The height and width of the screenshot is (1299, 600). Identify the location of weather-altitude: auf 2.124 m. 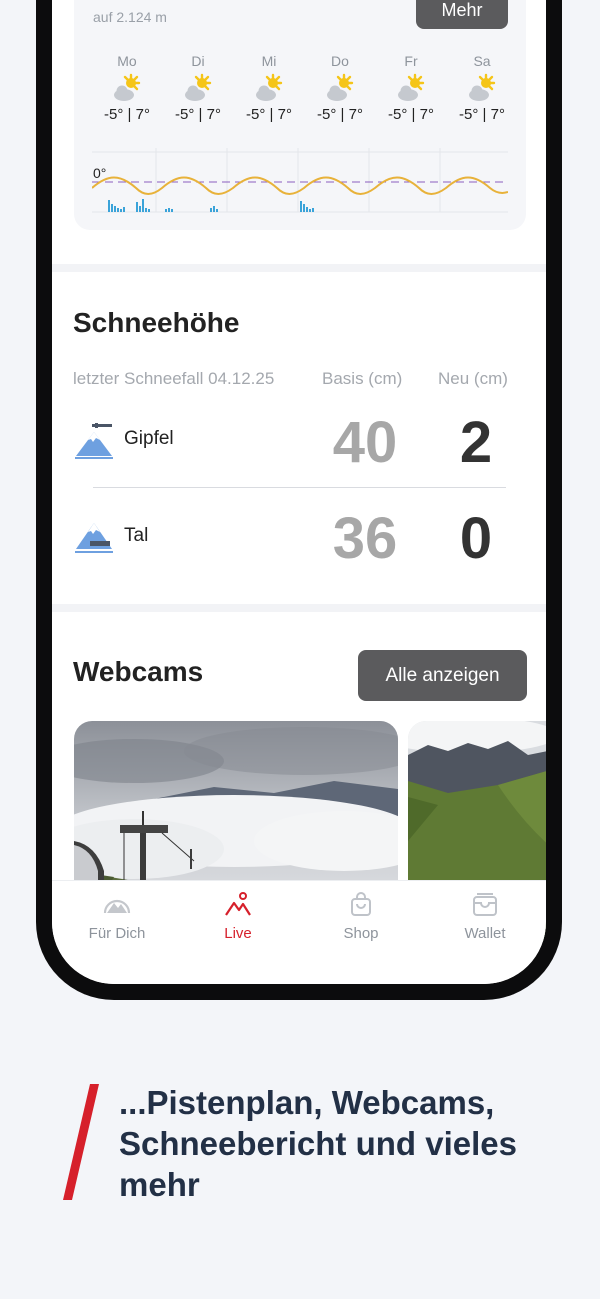
(130, 17).